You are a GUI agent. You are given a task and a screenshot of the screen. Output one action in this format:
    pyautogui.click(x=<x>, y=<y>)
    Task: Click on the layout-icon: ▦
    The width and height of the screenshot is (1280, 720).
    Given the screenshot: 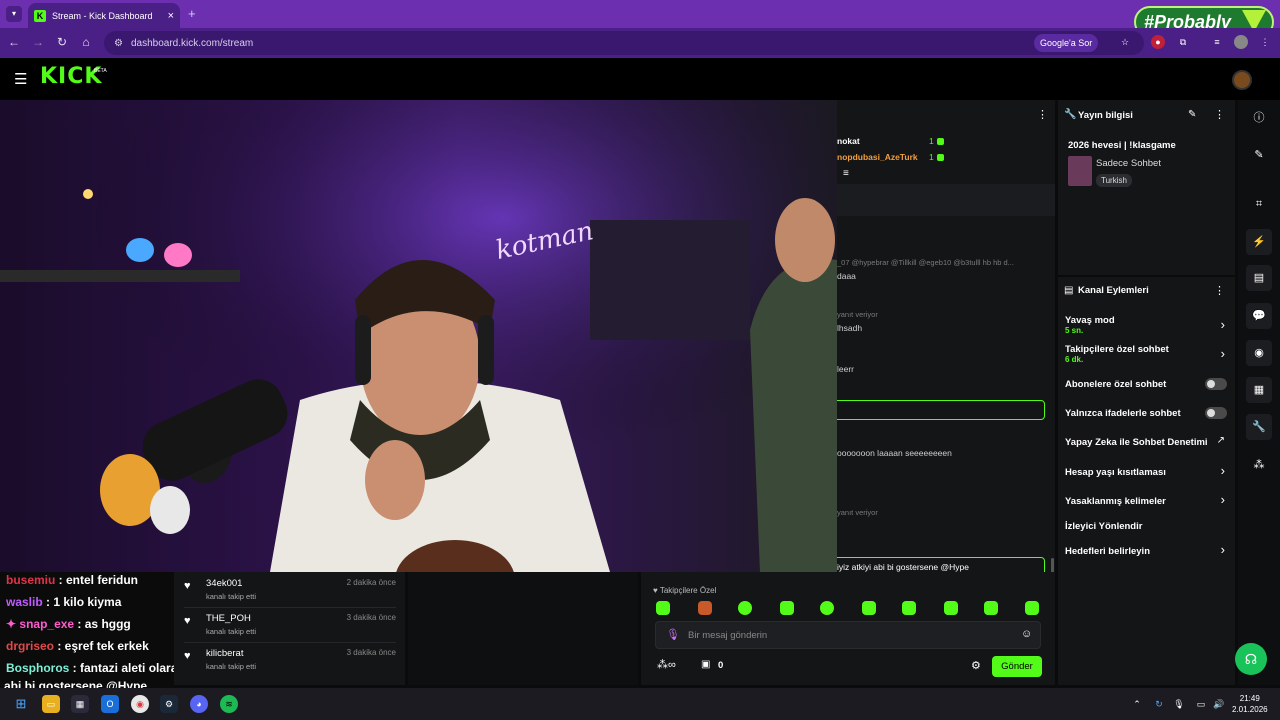 What is the action you would take?
    pyautogui.click(x=1259, y=390)
    